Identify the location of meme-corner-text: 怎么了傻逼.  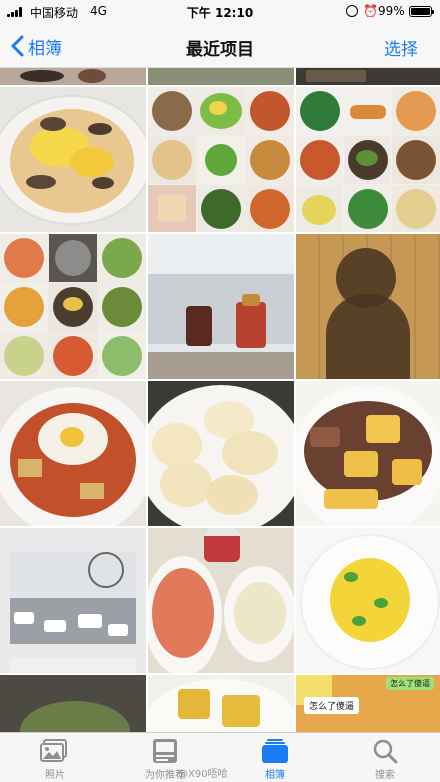
(410, 683).